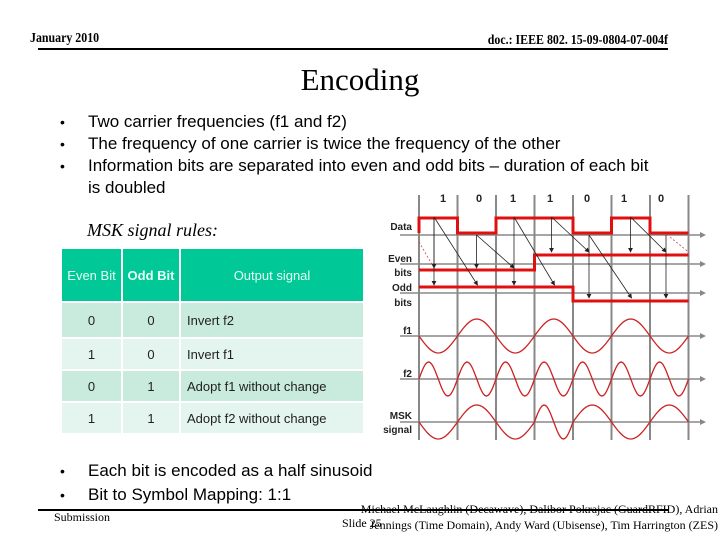 This screenshot has height=540, width=720. Describe the element at coordinates (553, 259) in the screenshot. I see `digital-signals` at that location.